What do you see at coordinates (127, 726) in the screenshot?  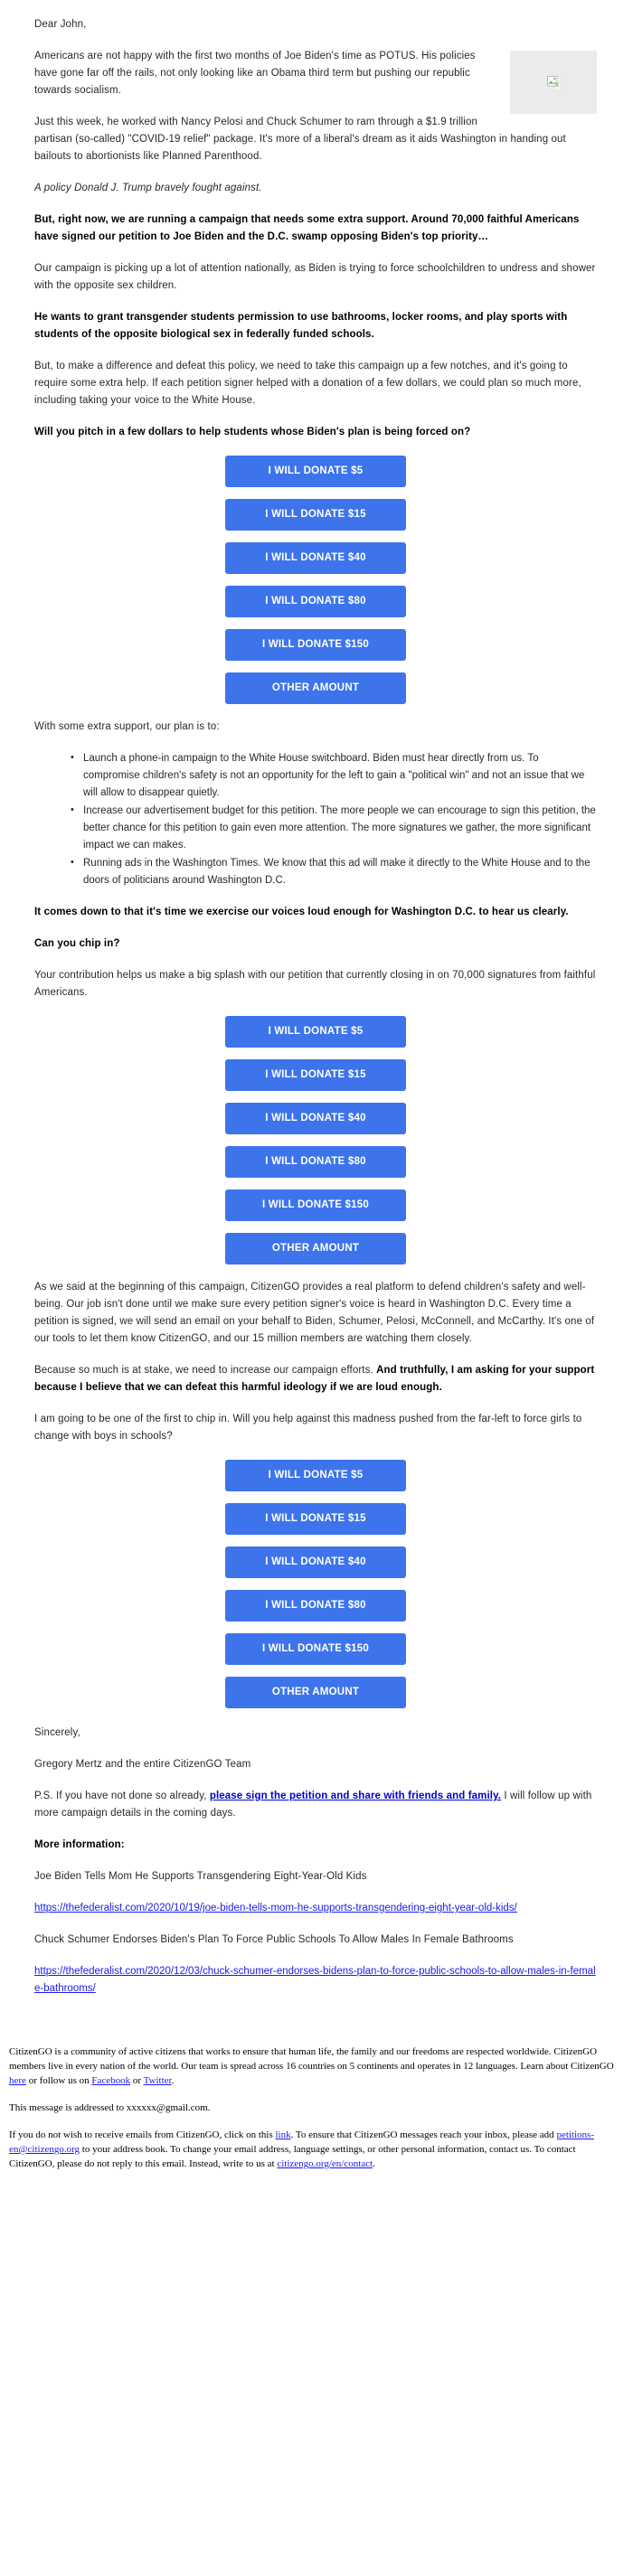 I see `paragraph-plan-intro: With some extra support, our plan is to:` at bounding box center [127, 726].